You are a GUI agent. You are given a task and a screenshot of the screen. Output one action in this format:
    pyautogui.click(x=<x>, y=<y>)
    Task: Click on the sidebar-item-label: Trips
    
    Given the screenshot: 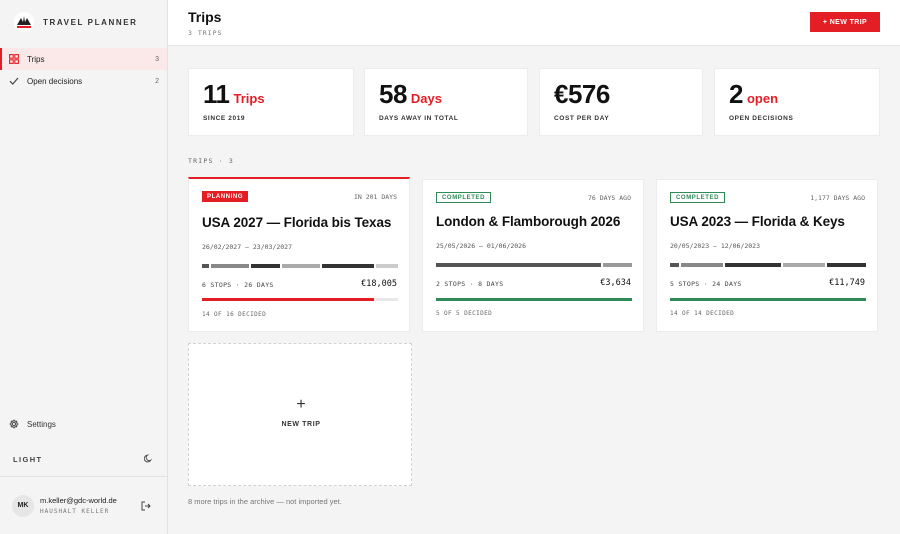 What is the action you would take?
    pyautogui.click(x=36, y=59)
    